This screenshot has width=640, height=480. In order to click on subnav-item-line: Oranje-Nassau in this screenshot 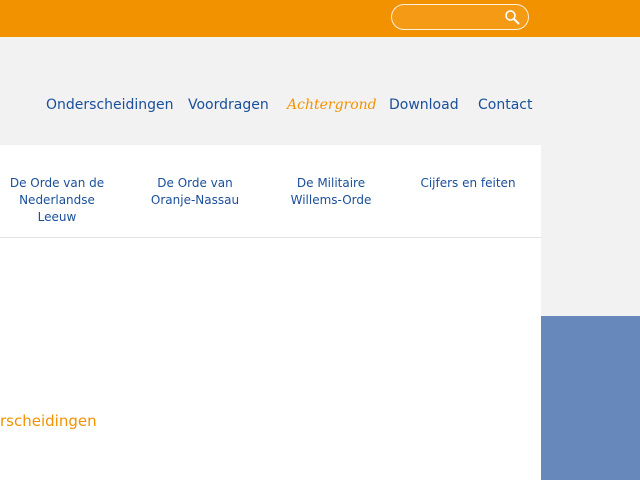, I will do `click(195, 200)`.